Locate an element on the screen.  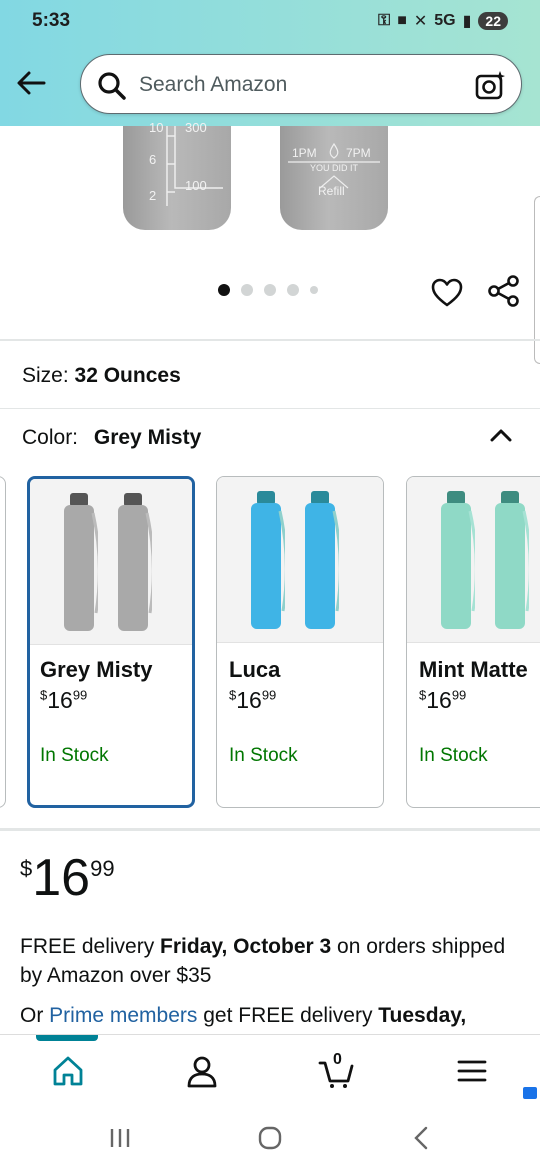
variant-card-mint-matte: Mint Matte $1699 In Stock is located at coordinates (473, 642).